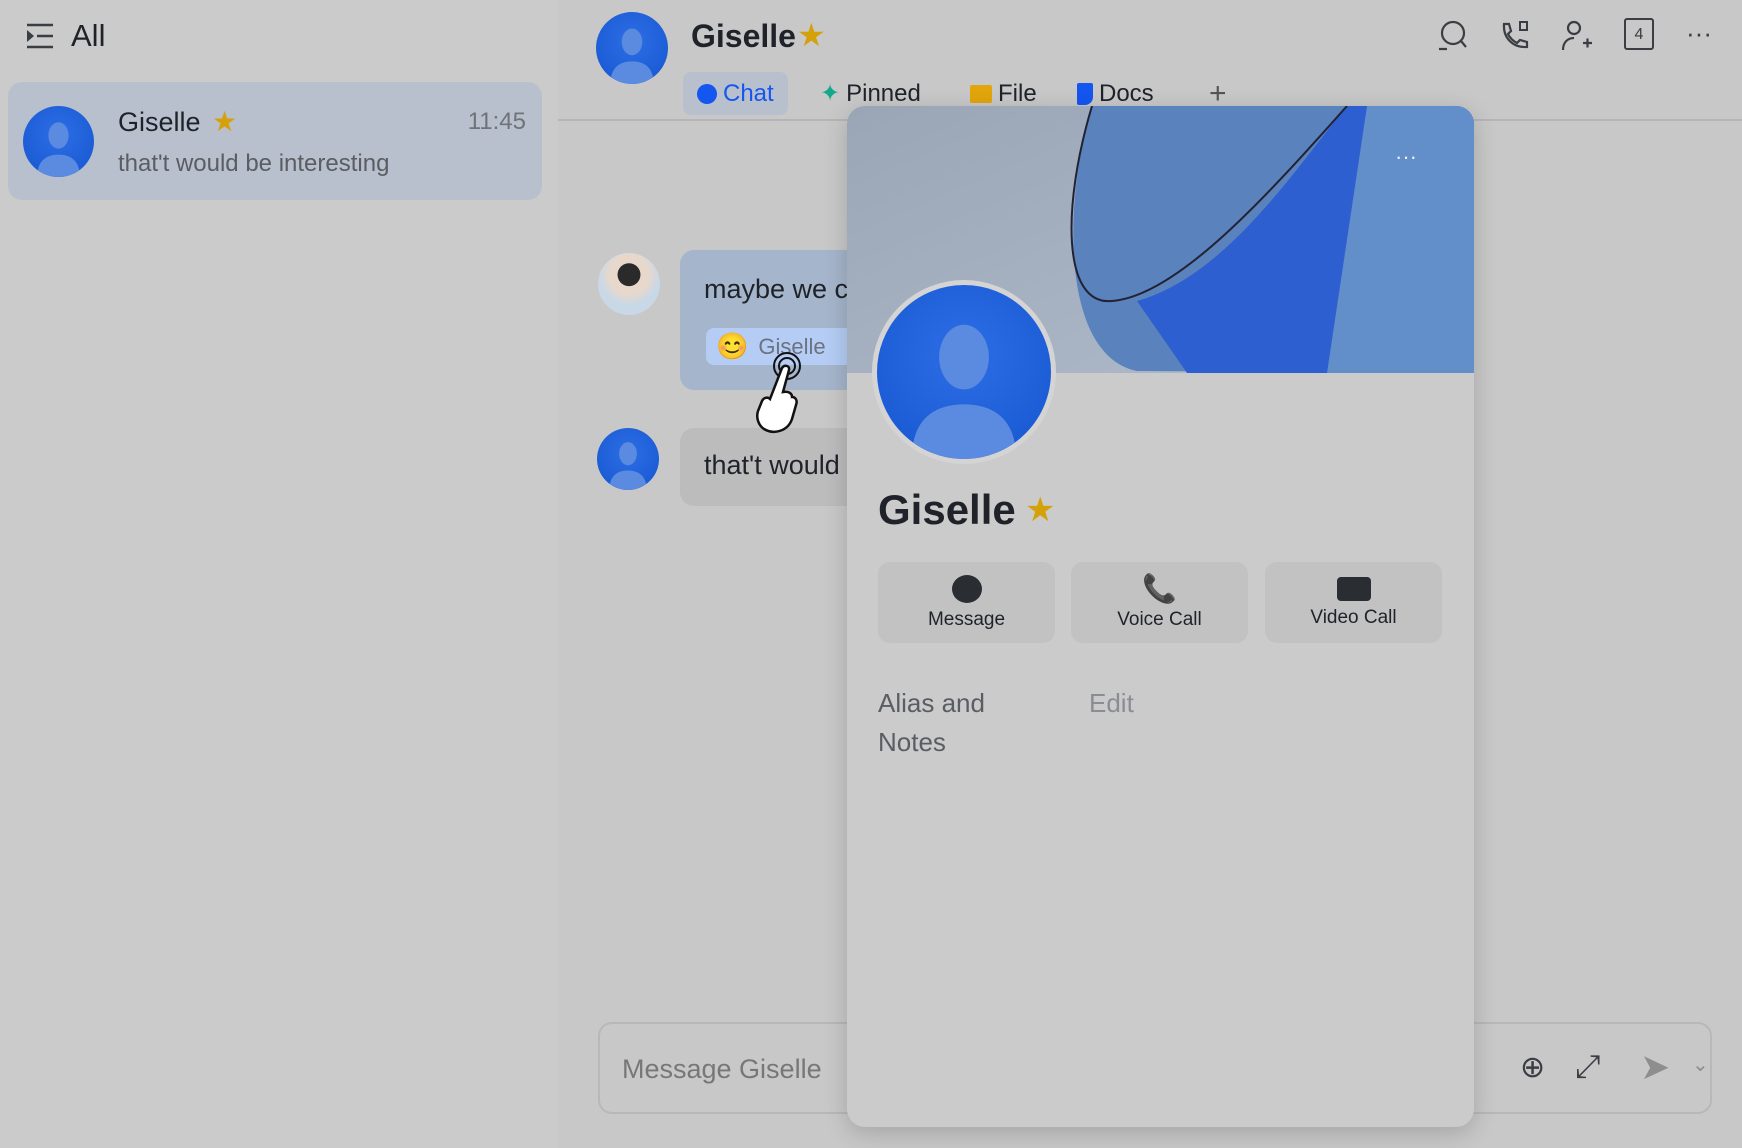 The width and height of the screenshot is (1742, 1148). I want to click on voice-call-button: 📞 Voice Call, so click(1159, 602).